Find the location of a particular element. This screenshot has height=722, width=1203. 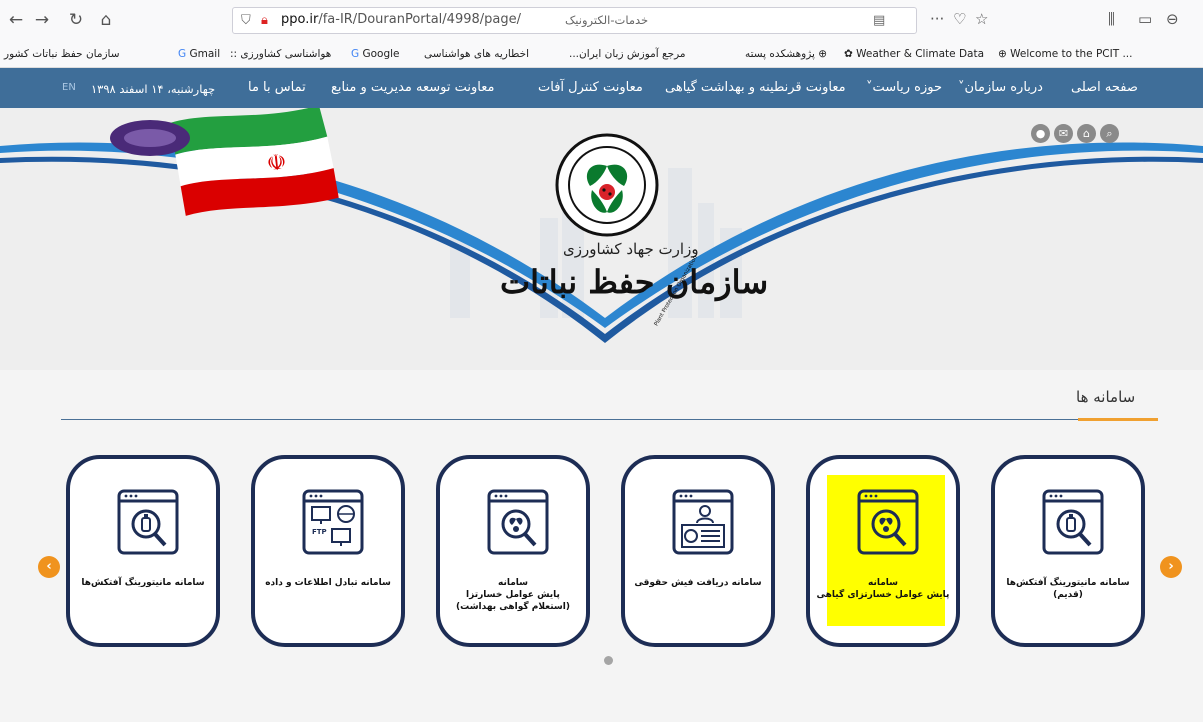

menu-contact: تماس با ما is located at coordinates (277, 87).